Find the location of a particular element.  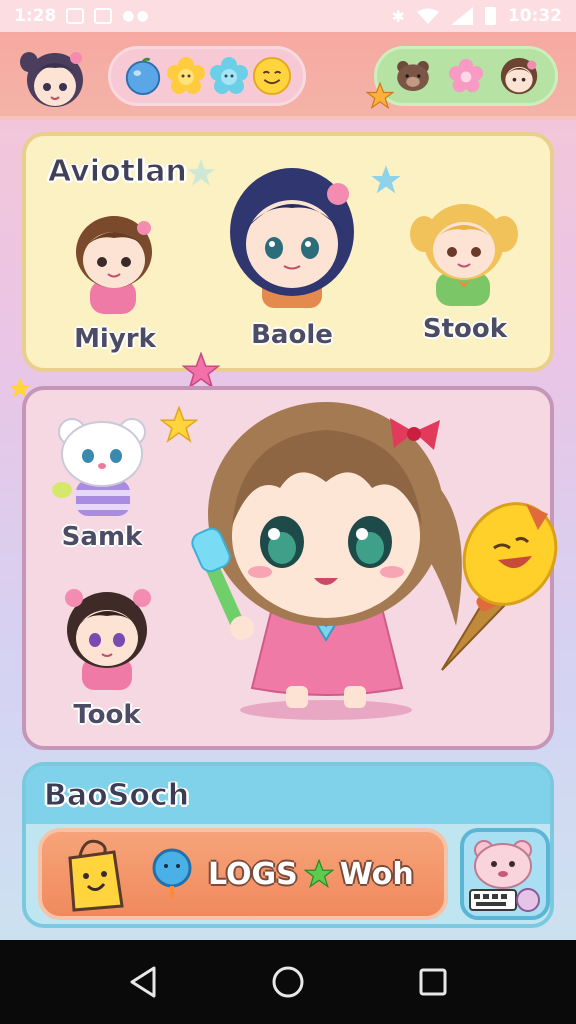

friends-pill-right is located at coordinates (466, 76).